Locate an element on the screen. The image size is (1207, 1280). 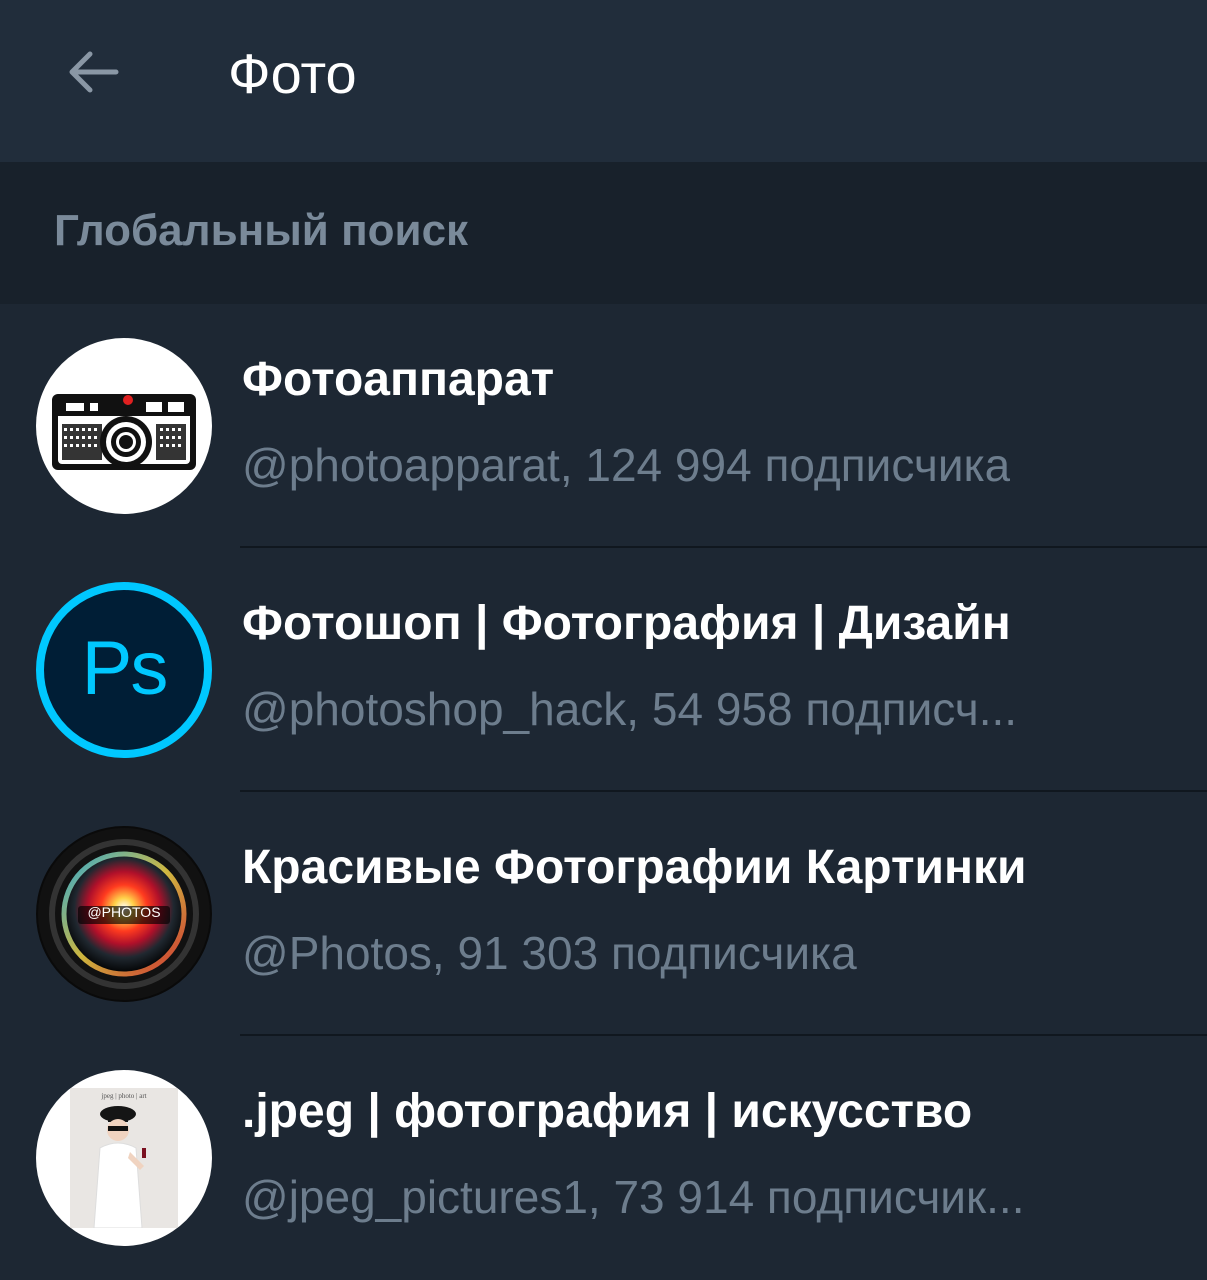
avatar: @PHOTOS is located at coordinates (124, 914).